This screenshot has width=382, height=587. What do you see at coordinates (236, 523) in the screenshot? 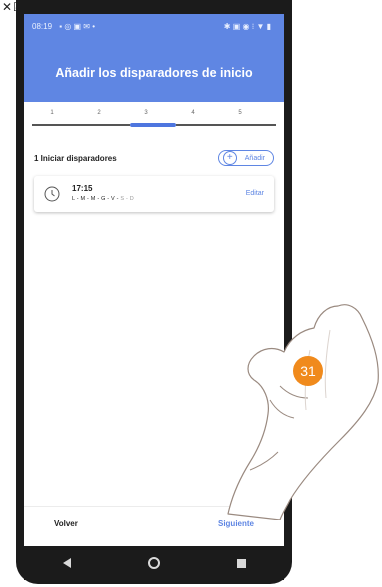
I see `next-button: Siguiente` at bounding box center [236, 523].